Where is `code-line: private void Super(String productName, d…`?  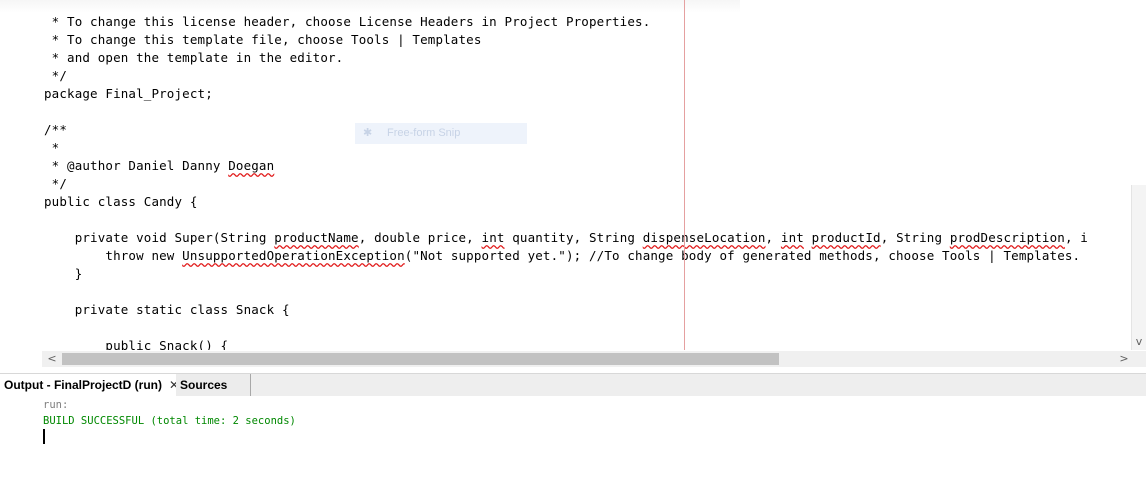
code-line: private void Super(String productName, d… is located at coordinates (566, 238).